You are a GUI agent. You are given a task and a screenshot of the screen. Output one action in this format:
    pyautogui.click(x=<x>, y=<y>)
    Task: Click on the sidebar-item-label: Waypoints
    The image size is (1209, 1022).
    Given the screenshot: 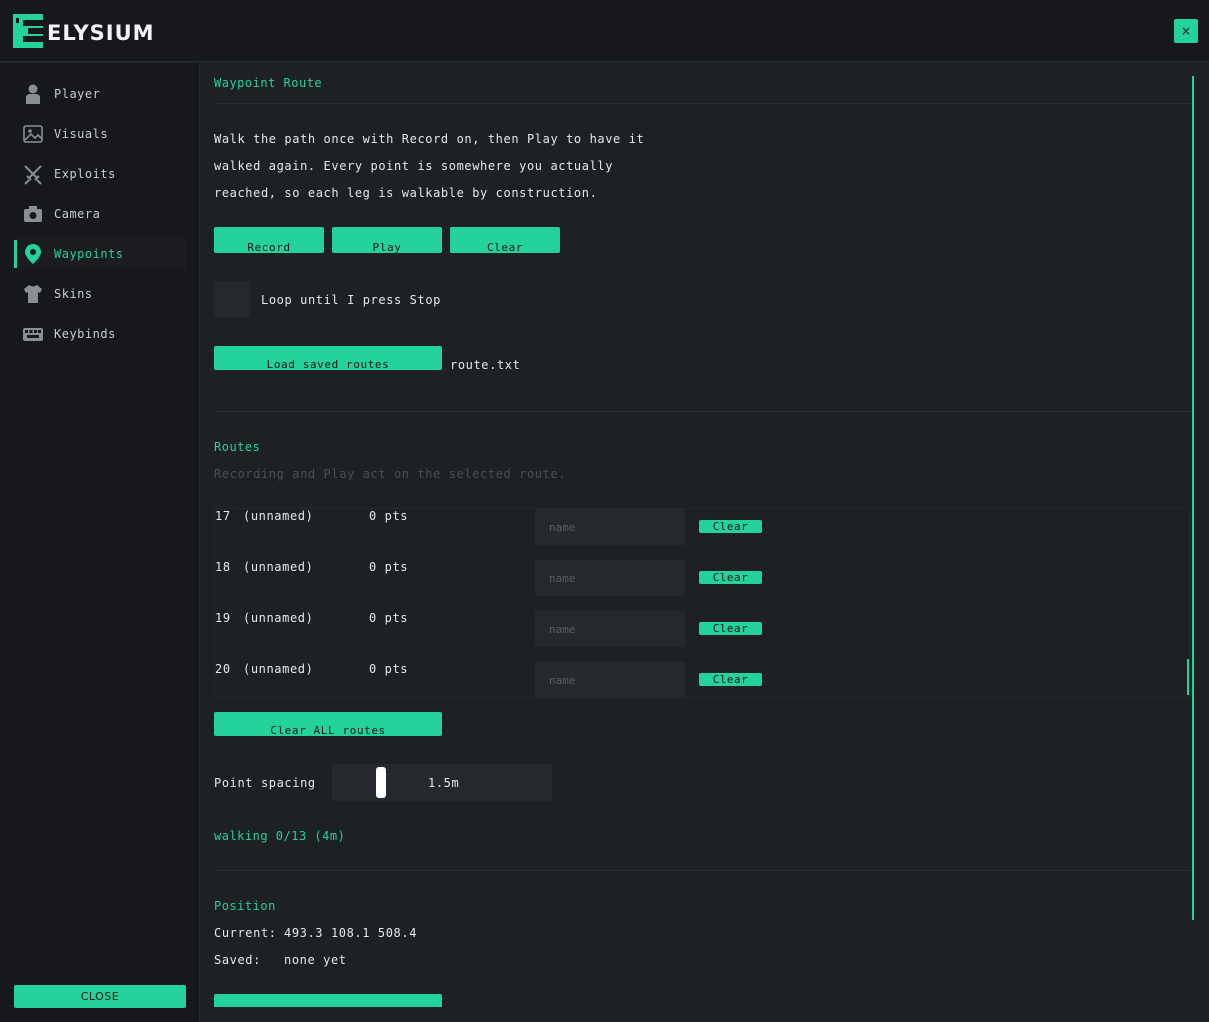 What is the action you would take?
    pyautogui.click(x=89, y=254)
    